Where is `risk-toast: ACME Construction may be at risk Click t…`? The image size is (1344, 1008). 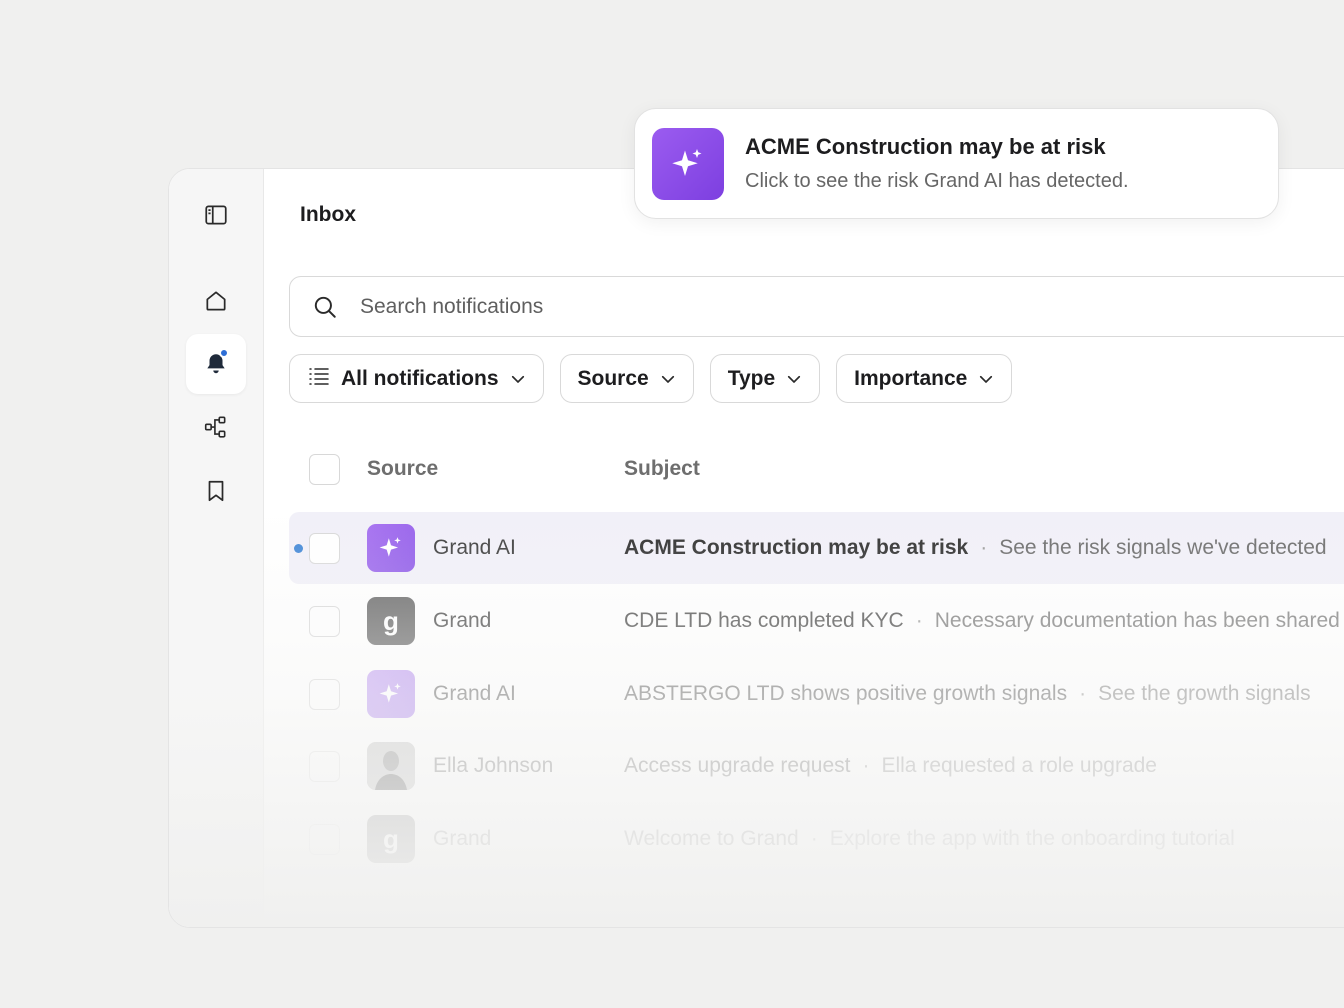
risk-toast: ACME Construction may be at risk Click t… is located at coordinates (956, 163).